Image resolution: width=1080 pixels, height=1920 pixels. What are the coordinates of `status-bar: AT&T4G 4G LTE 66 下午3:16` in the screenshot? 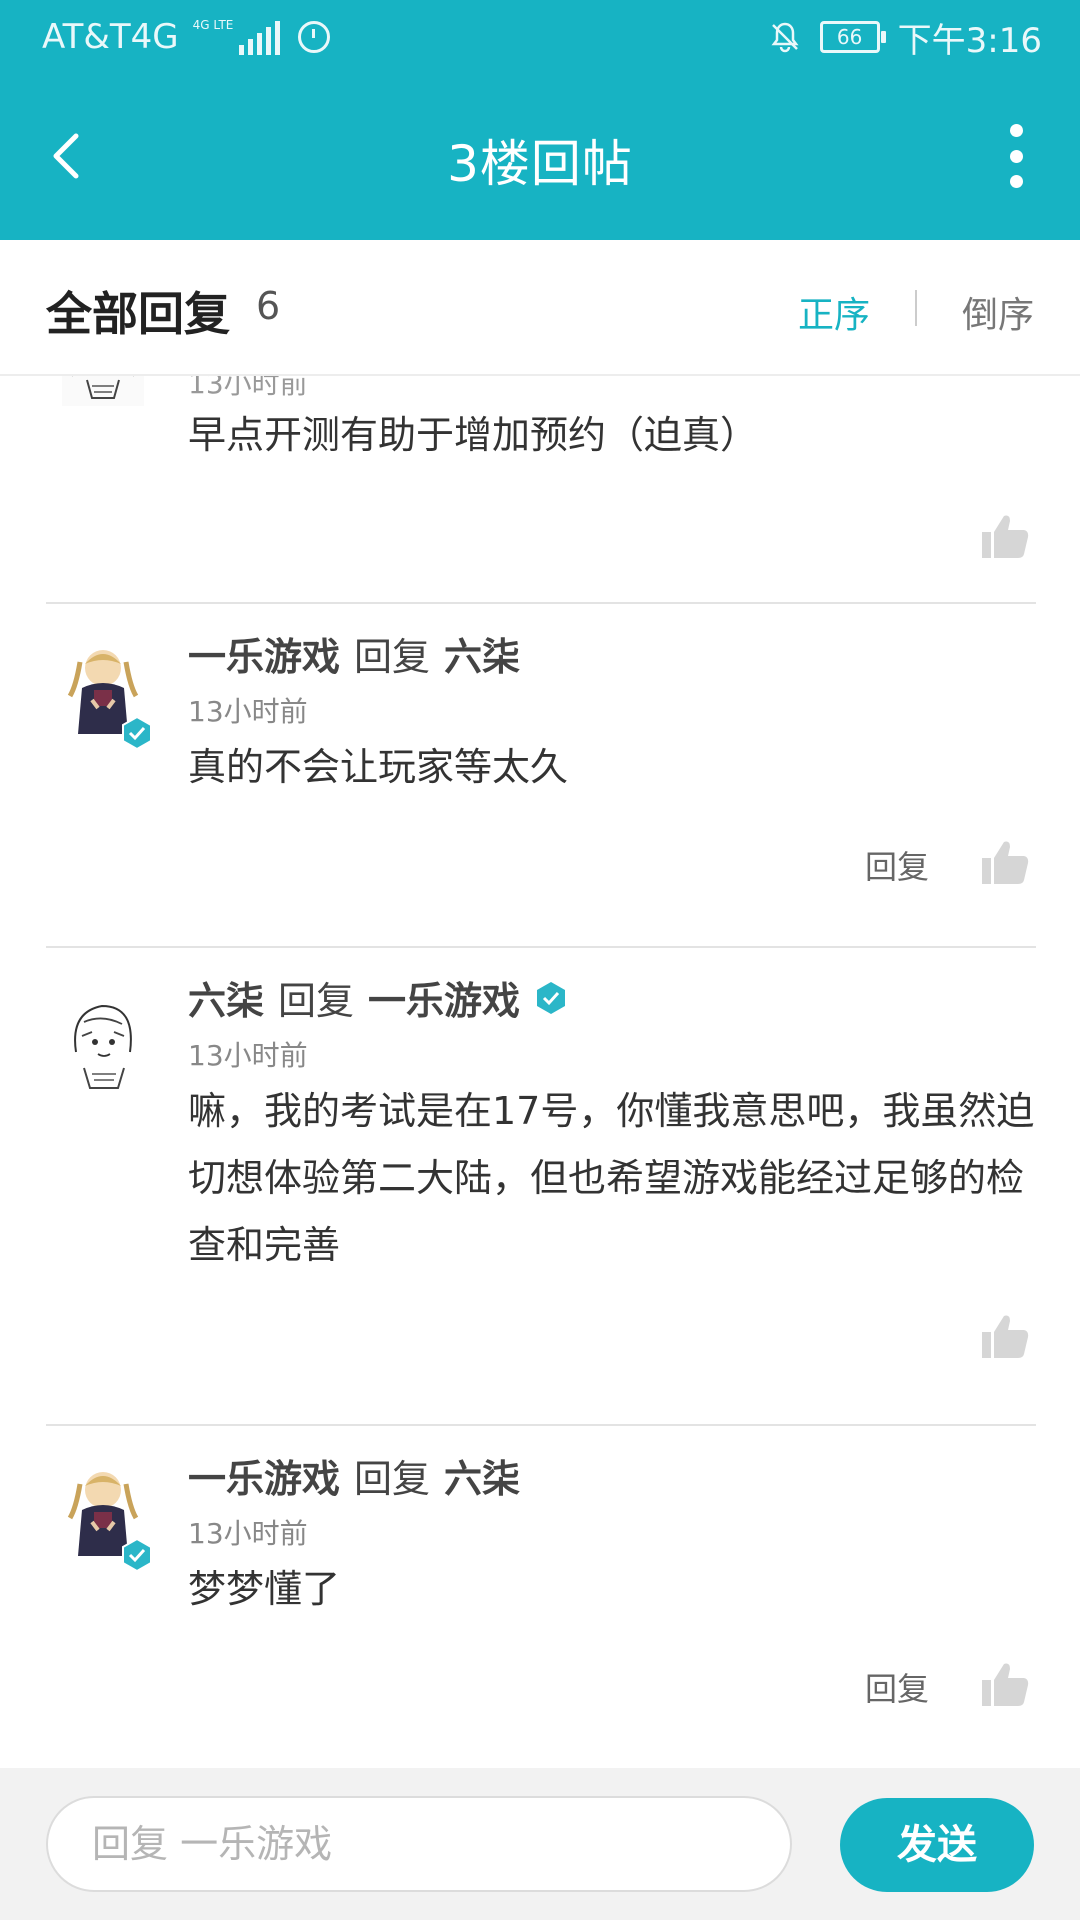 It's located at (540, 38).